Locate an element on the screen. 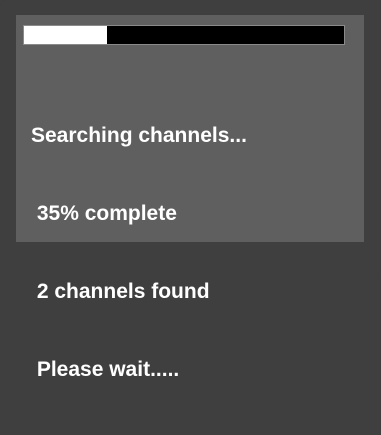 This screenshot has width=381, height=435. channels-found-text: 2 channels found is located at coordinates (120, 291).